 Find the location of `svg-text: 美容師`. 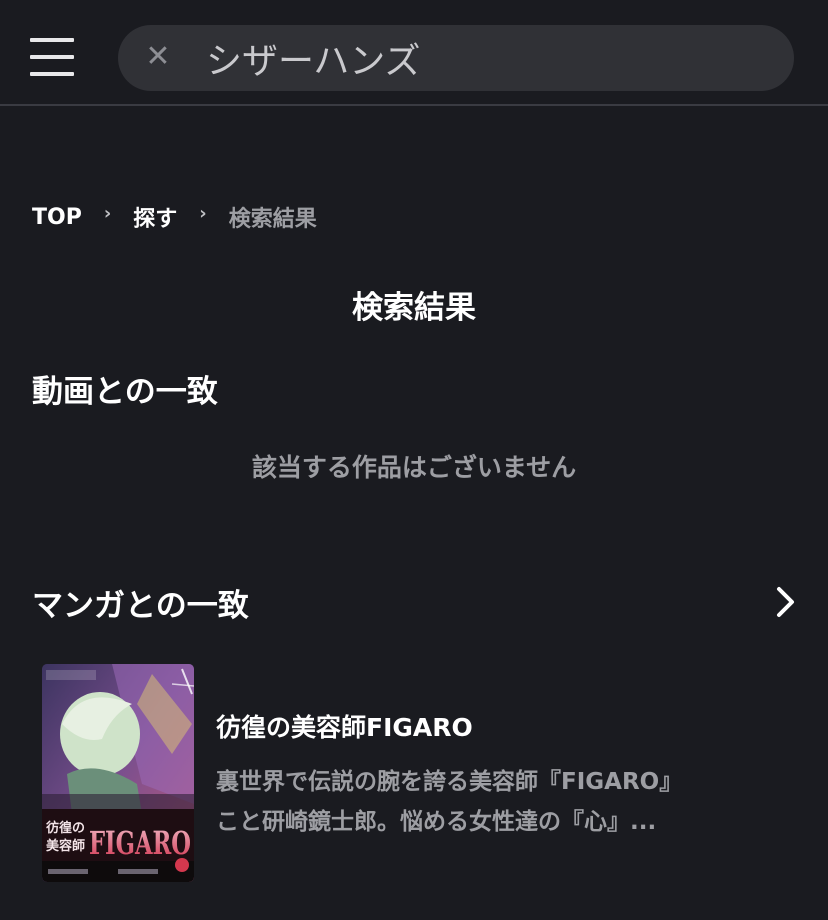

svg-text: 美容師 is located at coordinates (65, 846).